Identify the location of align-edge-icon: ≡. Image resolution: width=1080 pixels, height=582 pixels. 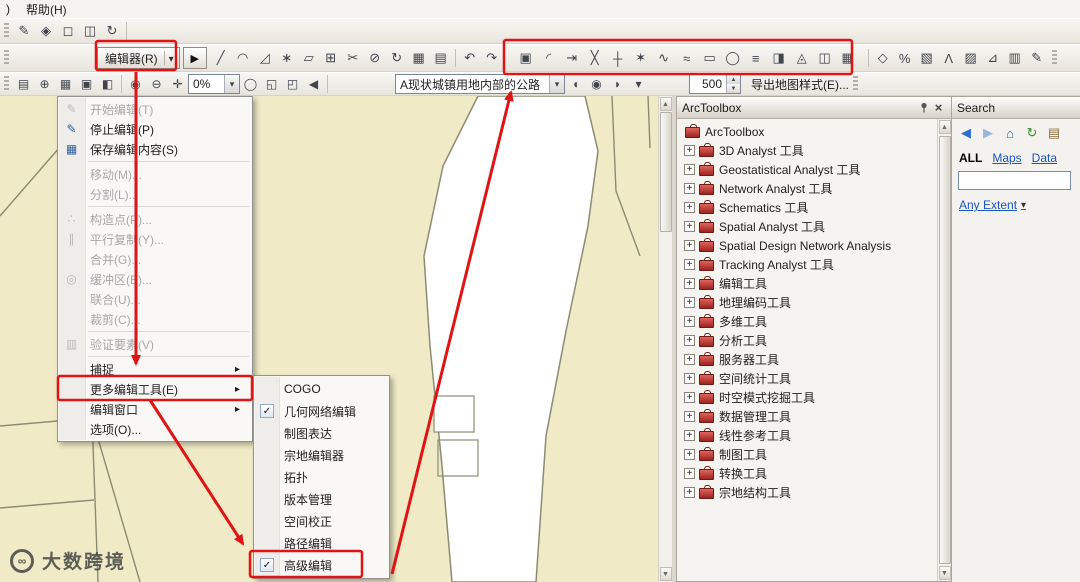
(756, 58).